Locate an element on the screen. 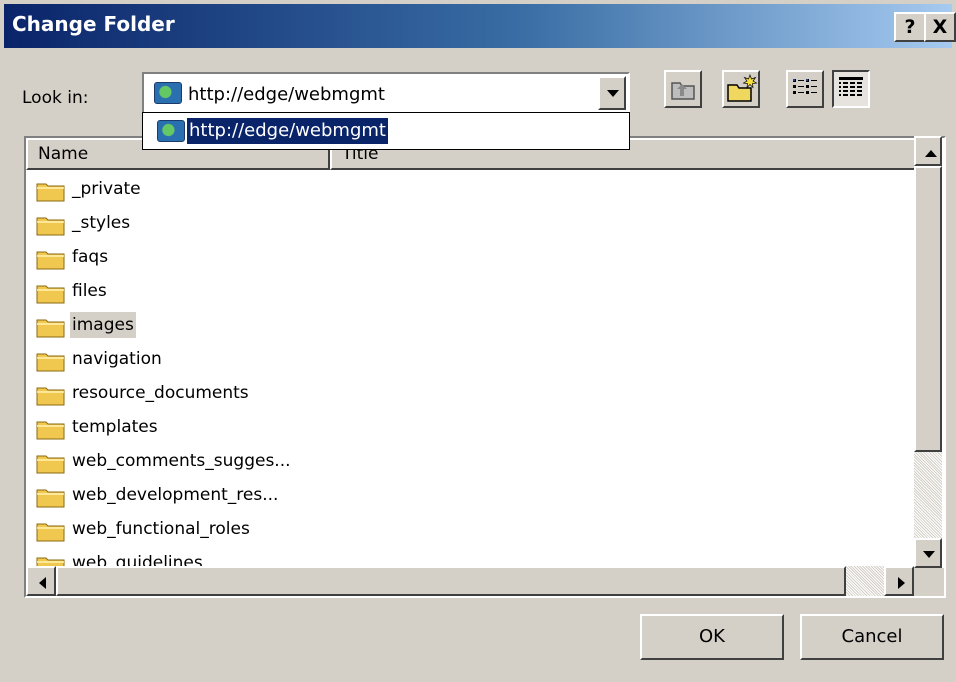 The width and height of the screenshot is (956, 682). look-in-value: http://edge/webmgmt is located at coordinates (286, 94).